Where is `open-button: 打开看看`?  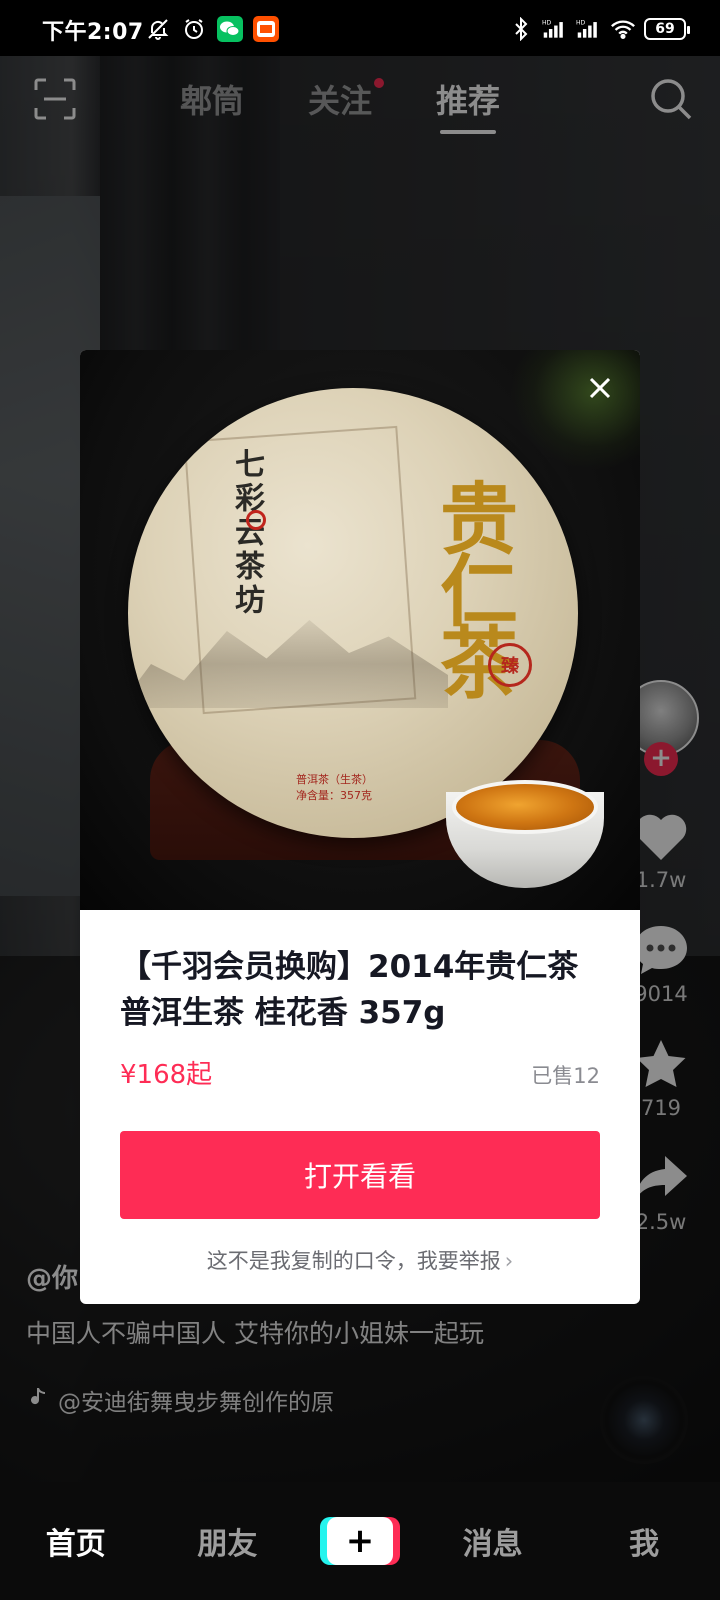
open-button: 打开看看 is located at coordinates (360, 1175).